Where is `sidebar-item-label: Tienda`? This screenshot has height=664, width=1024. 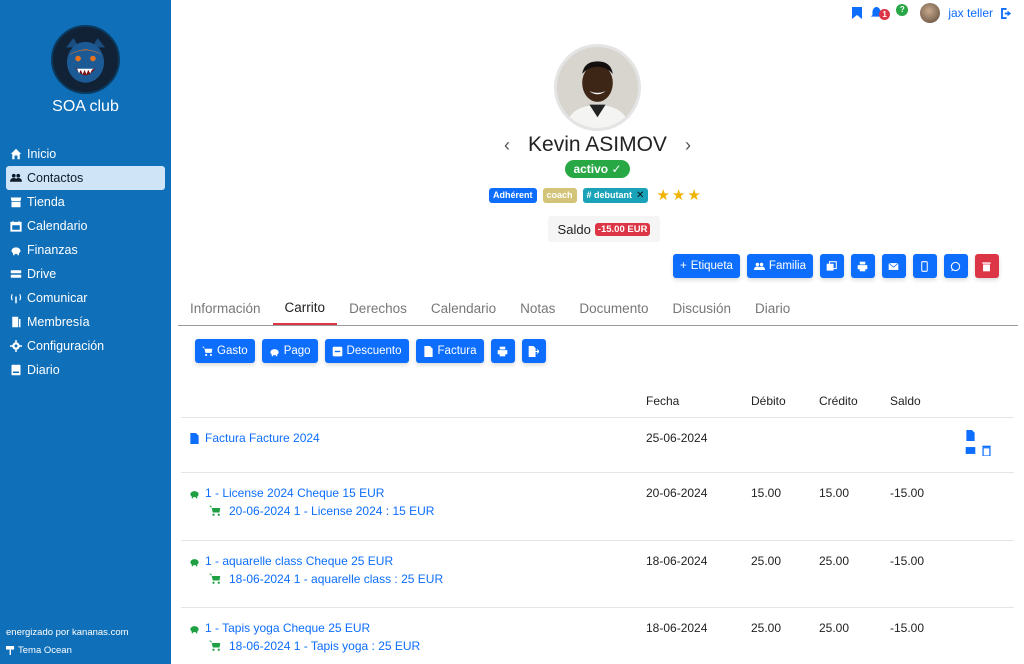
sidebar-item-label: Tienda is located at coordinates (46, 202).